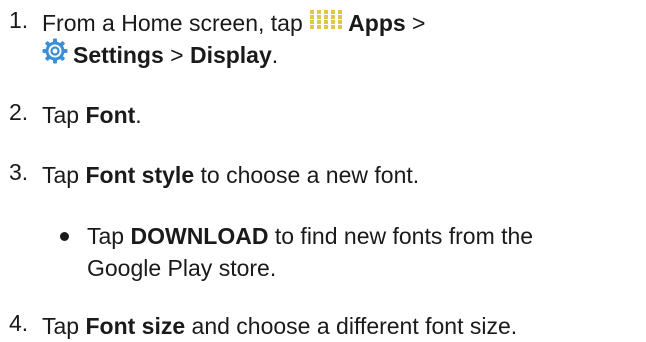  Describe the element at coordinates (19, 323) in the screenshot. I see `step-number: 4.` at that location.